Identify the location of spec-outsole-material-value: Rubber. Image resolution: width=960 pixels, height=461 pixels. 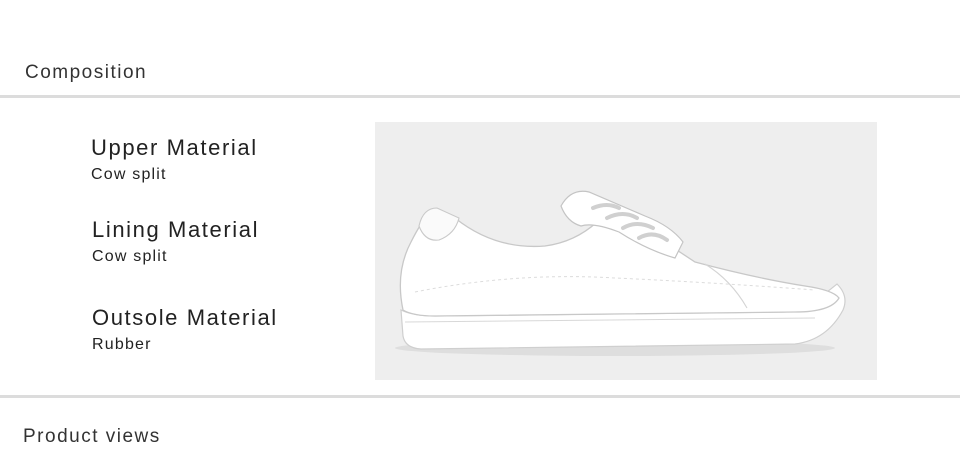
(122, 344).